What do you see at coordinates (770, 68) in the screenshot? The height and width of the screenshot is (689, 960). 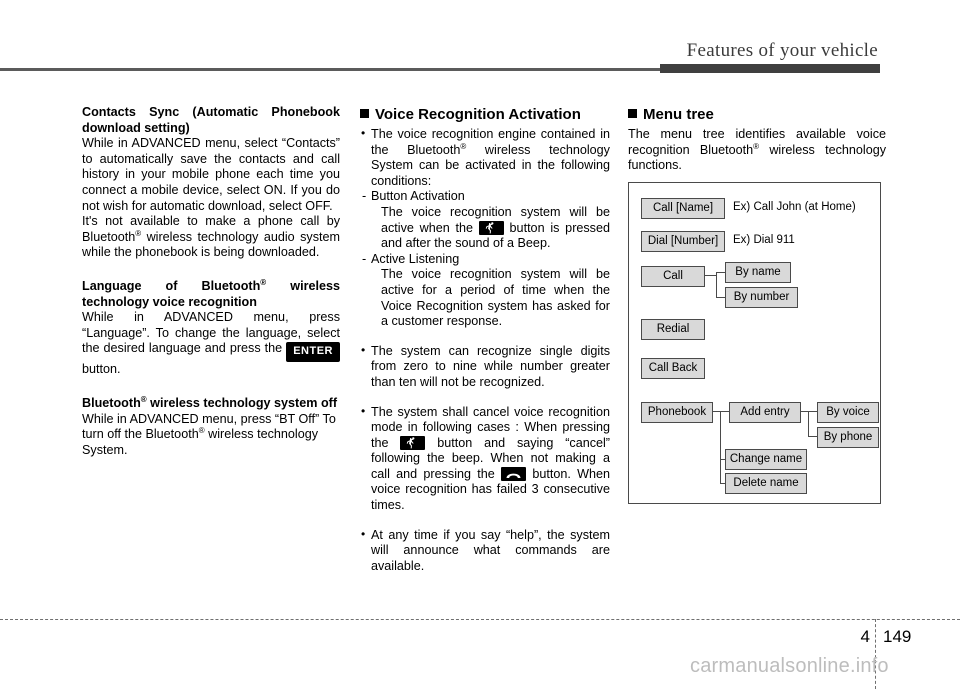 I see `header-rule-thick` at bounding box center [770, 68].